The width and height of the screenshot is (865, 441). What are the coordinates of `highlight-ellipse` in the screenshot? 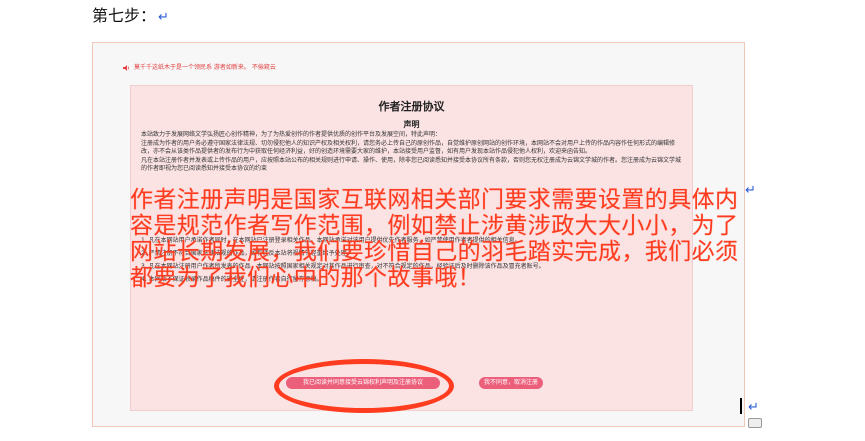 It's located at (364, 386).